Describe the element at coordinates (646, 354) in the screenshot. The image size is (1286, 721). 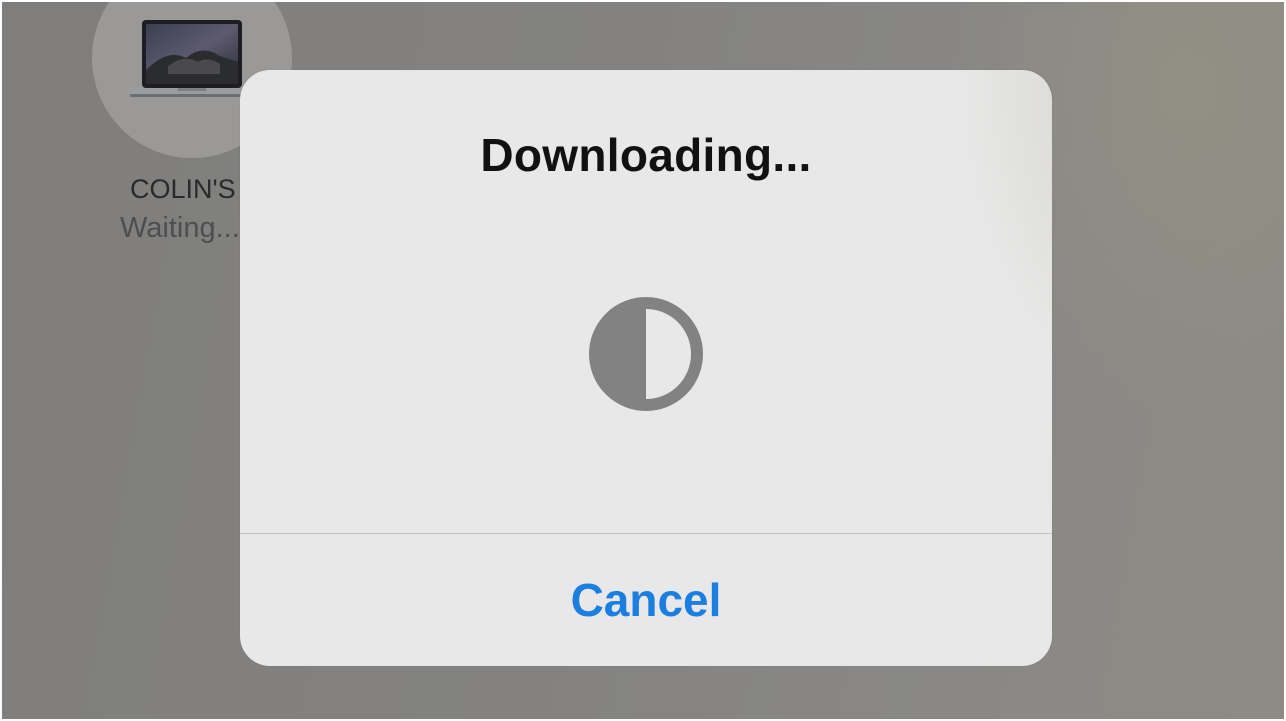
I see `progress-ring-icon` at that location.